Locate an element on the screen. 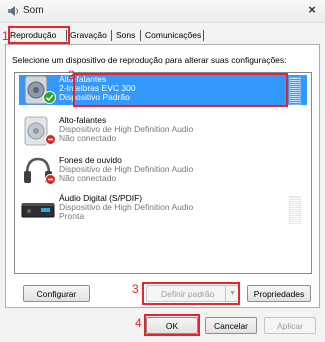 This screenshot has width=325, height=342. cancel-button: Cancelar is located at coordinates (231, 325).